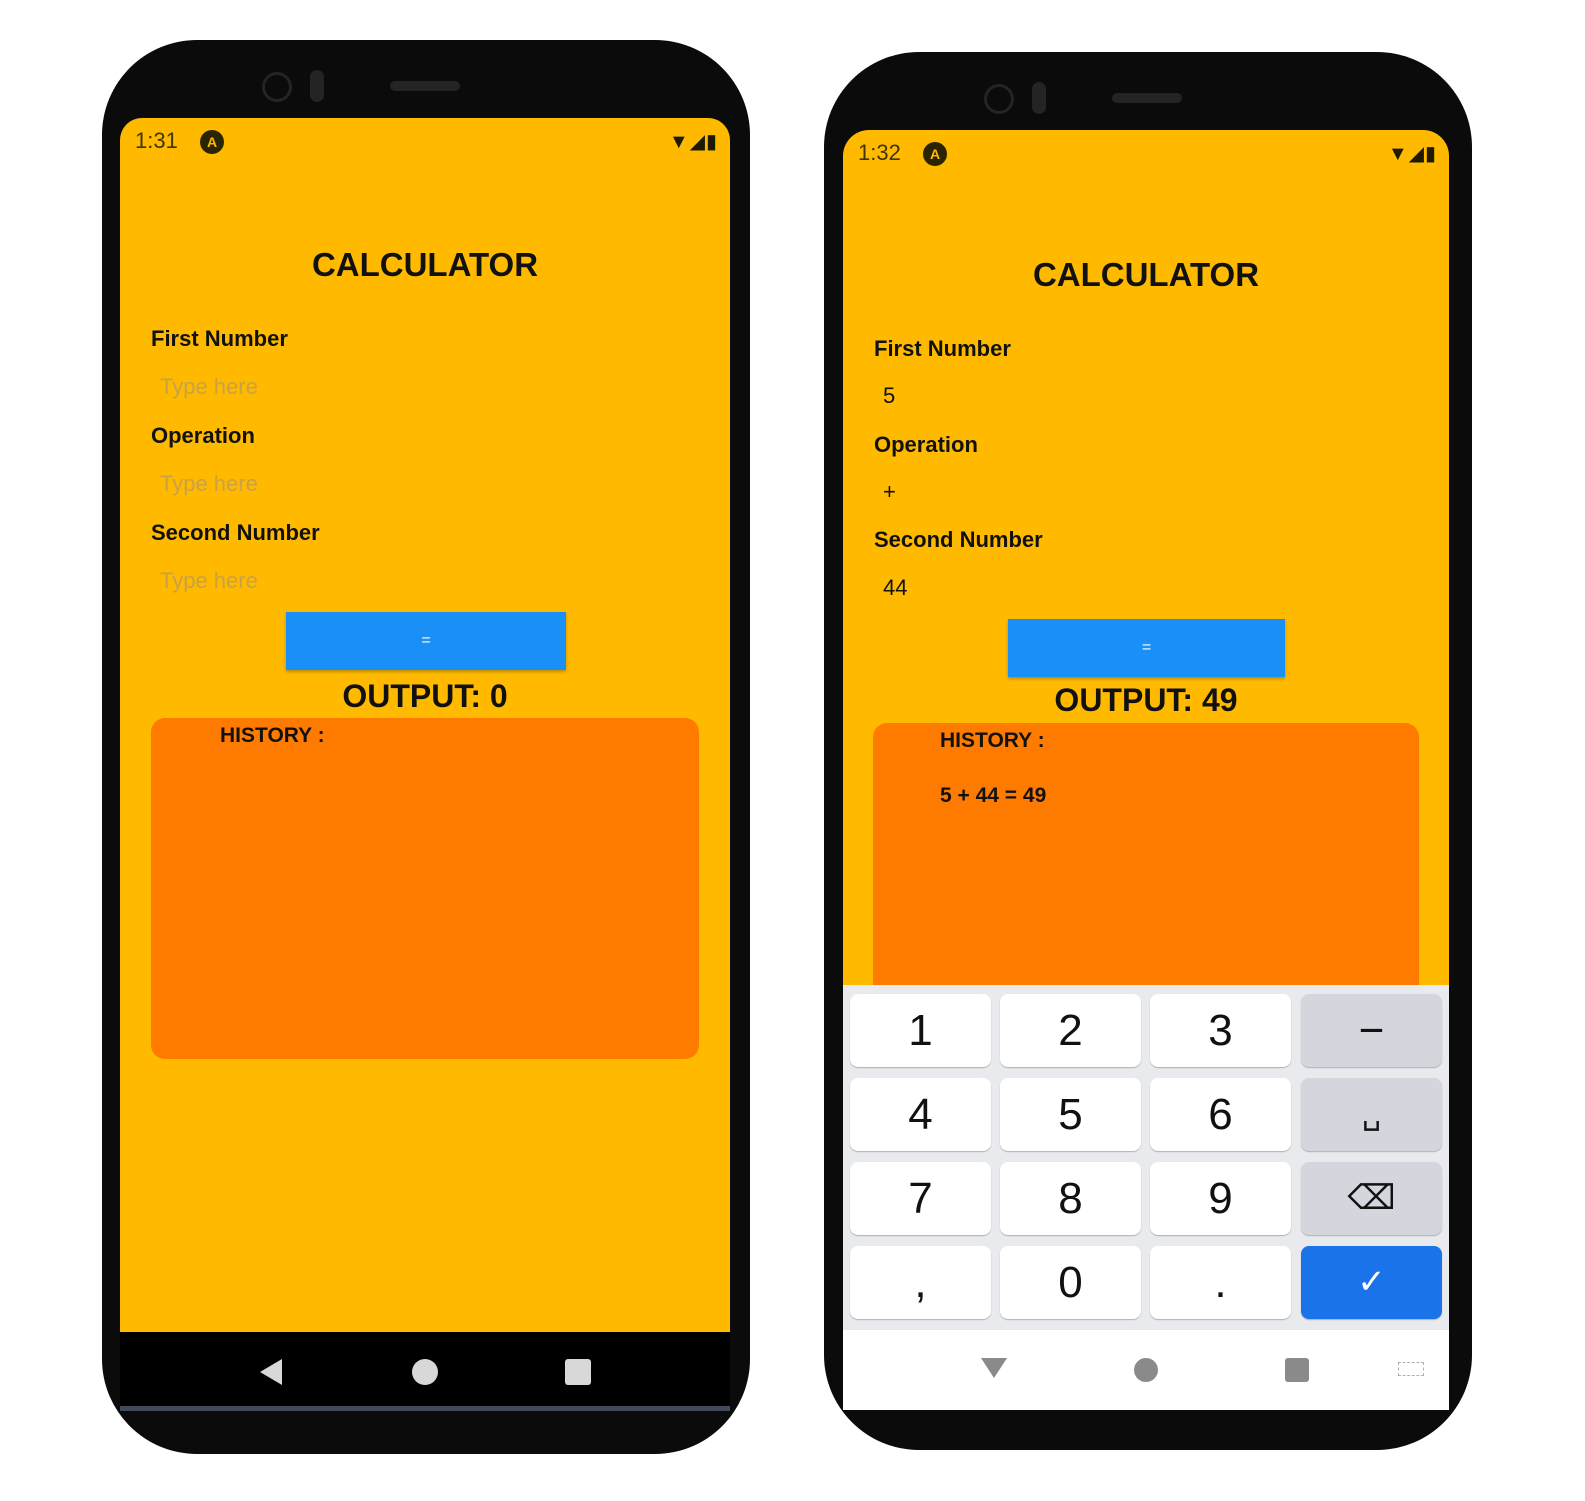  Describe the element at coordinates (209, 387) in the screenshot. I see `first-number-input: Type here` at that location.